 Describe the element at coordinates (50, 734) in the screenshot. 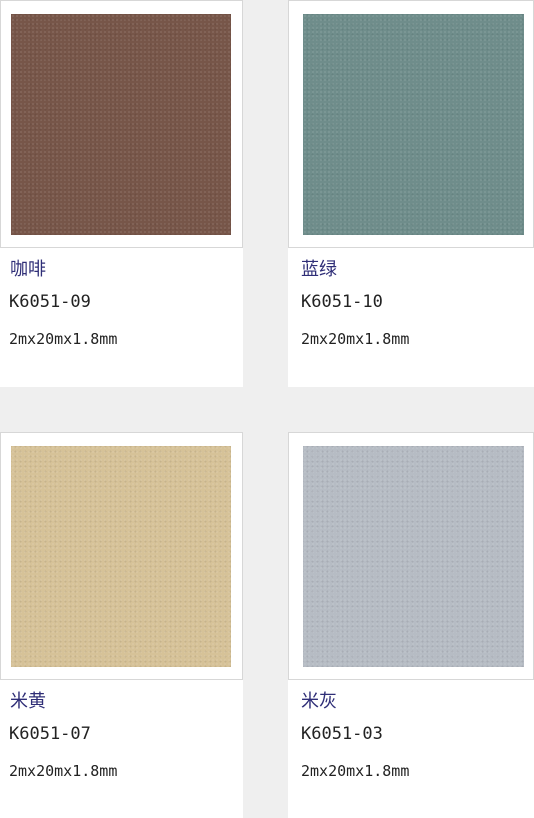

I see `product-code: K6051-07` at that location.